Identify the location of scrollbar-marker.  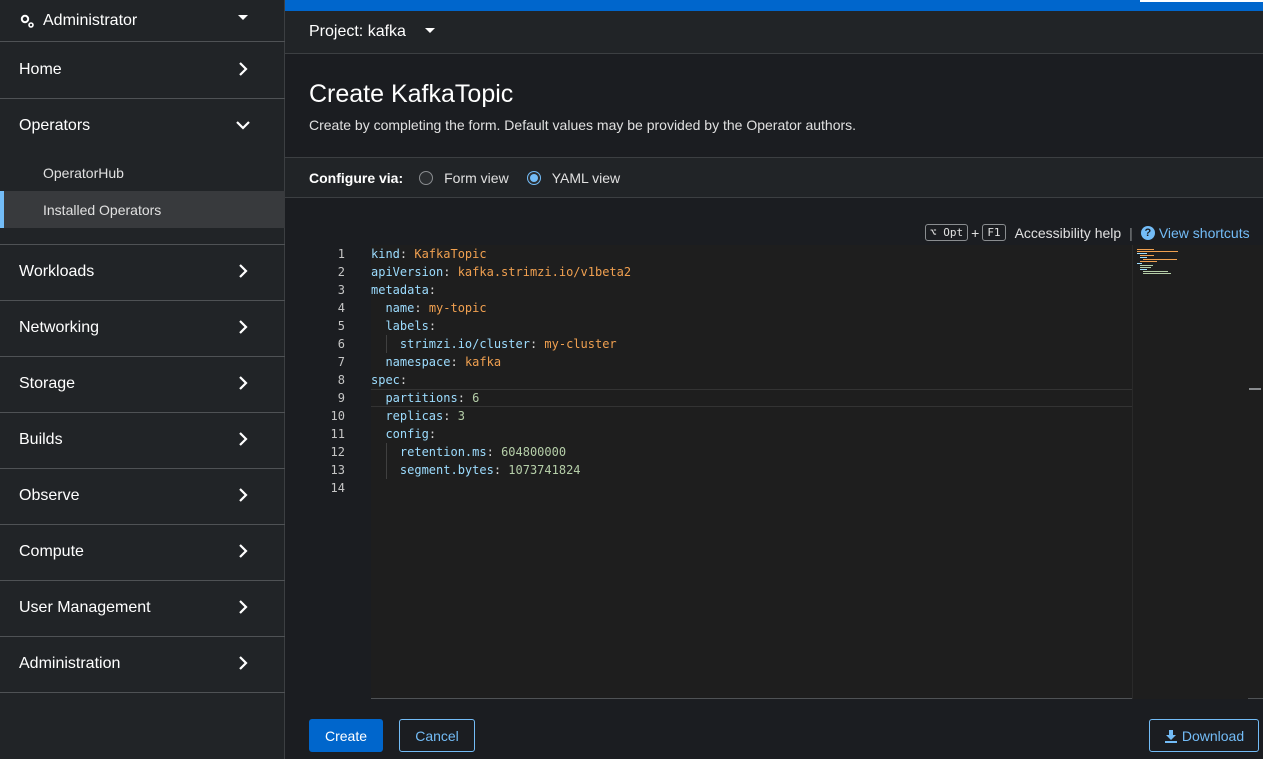
(1255, 389).